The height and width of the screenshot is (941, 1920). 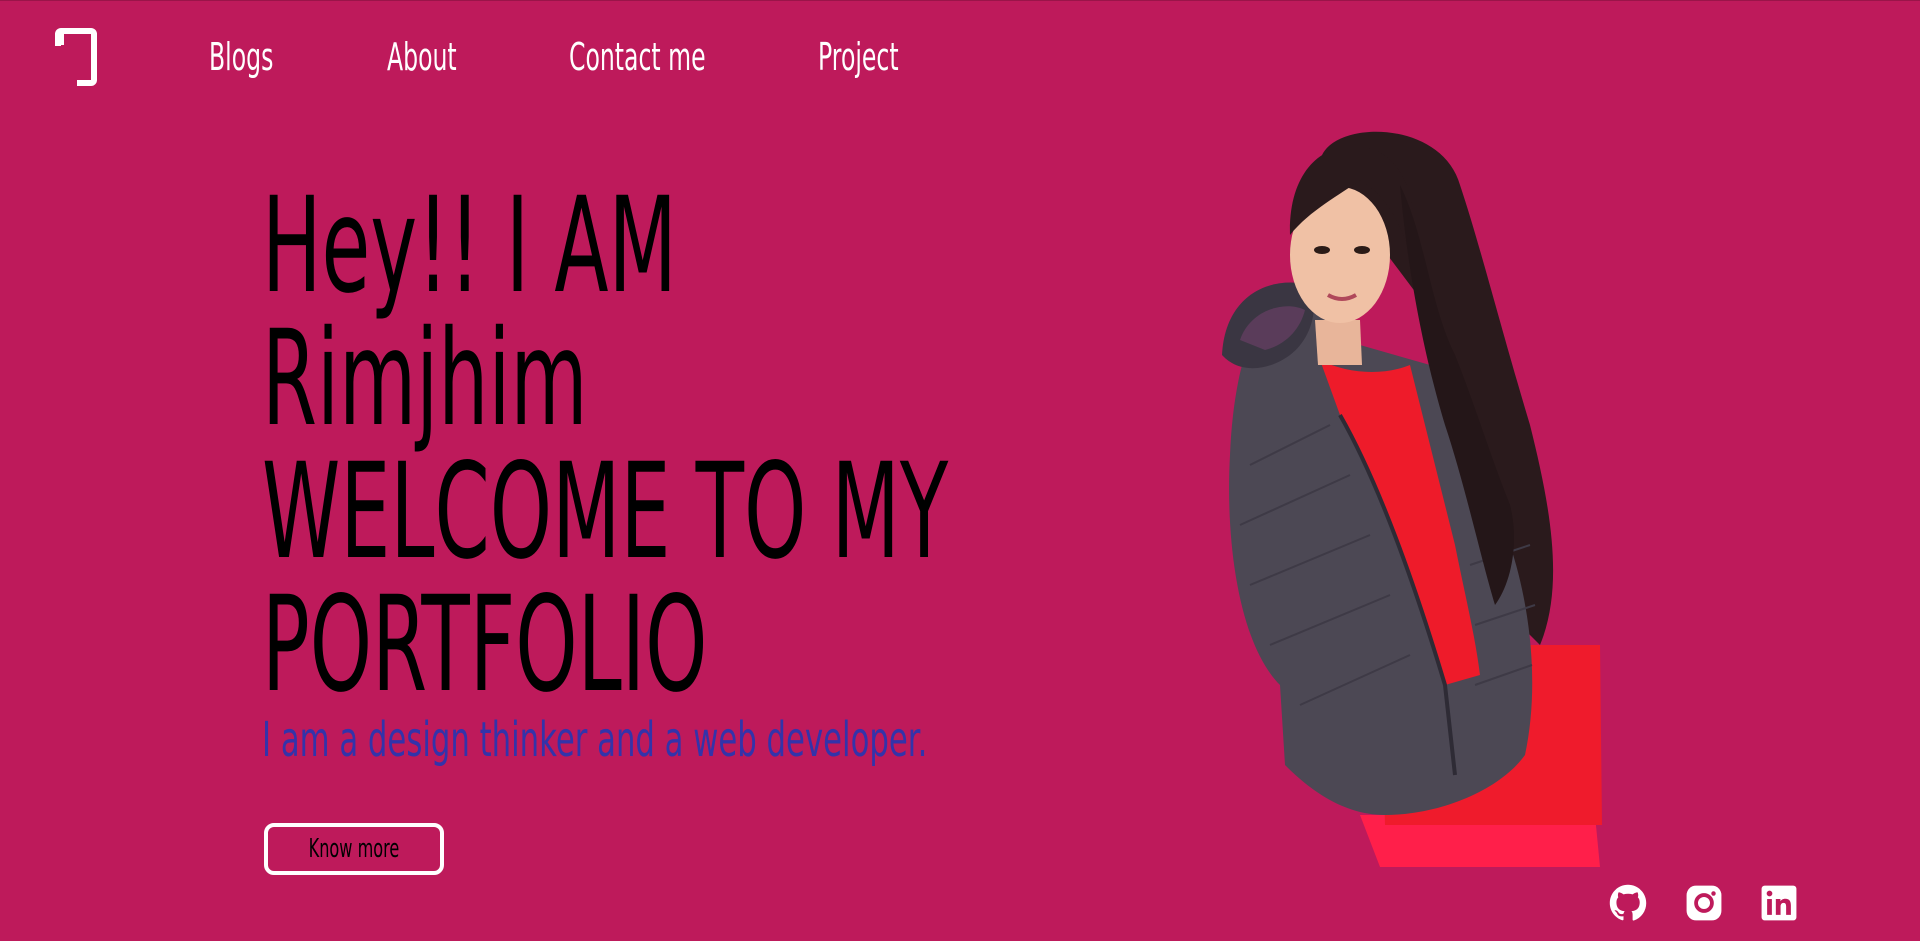 I want to click on nav-link-contact: Contact me, so click(x=637, y=57).